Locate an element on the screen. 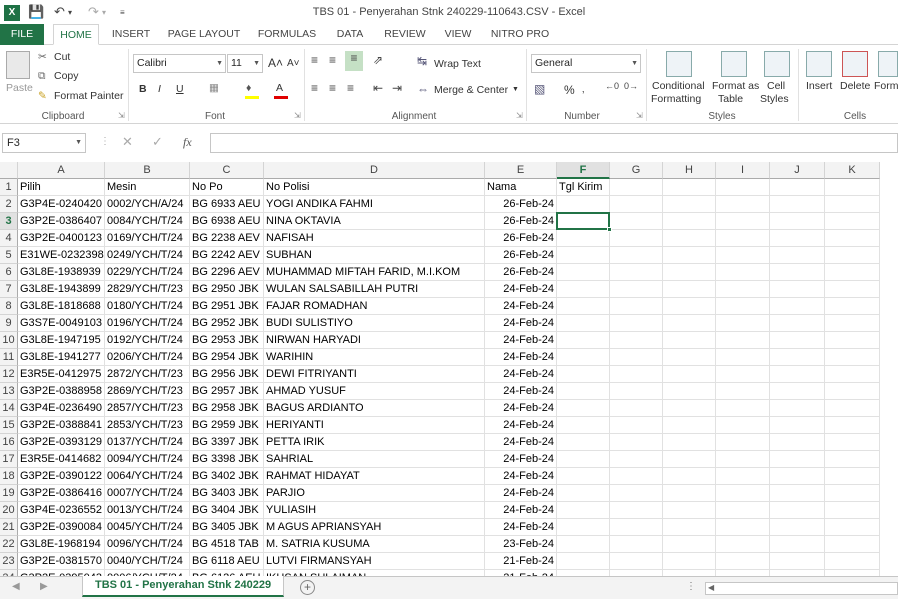  cell-e16: 24-Feb-24 is located at coordinates (521, 442).